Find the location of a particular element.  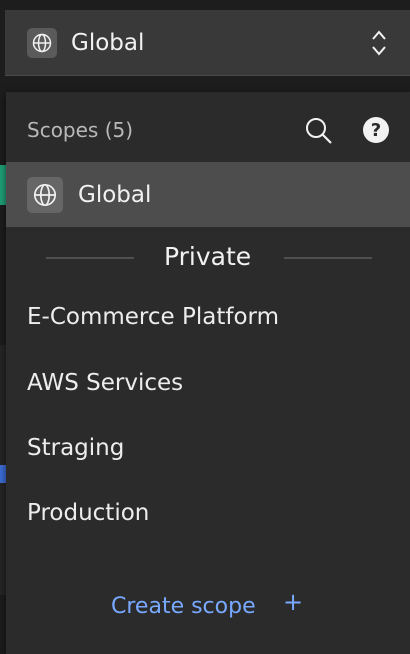

scope-item-ecommerce-platform: E-Commerce Platform is located at coordinates (153, 317).